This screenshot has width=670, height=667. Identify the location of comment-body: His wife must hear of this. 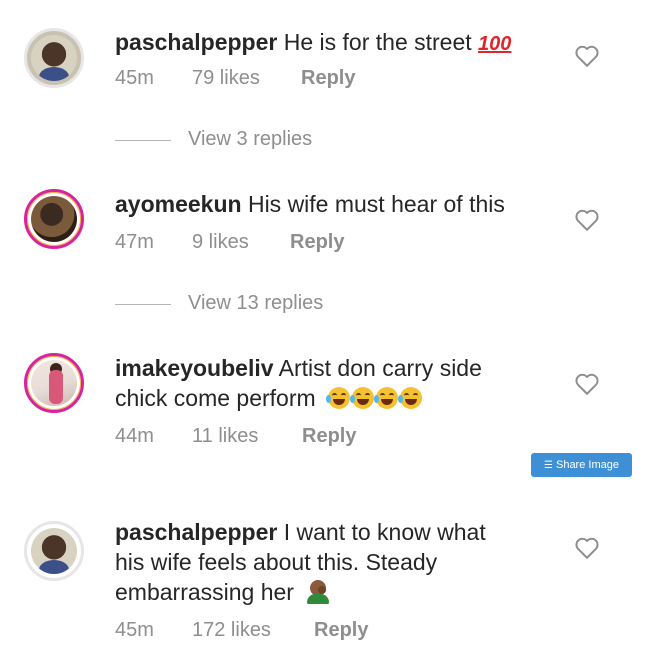
(376, 204).